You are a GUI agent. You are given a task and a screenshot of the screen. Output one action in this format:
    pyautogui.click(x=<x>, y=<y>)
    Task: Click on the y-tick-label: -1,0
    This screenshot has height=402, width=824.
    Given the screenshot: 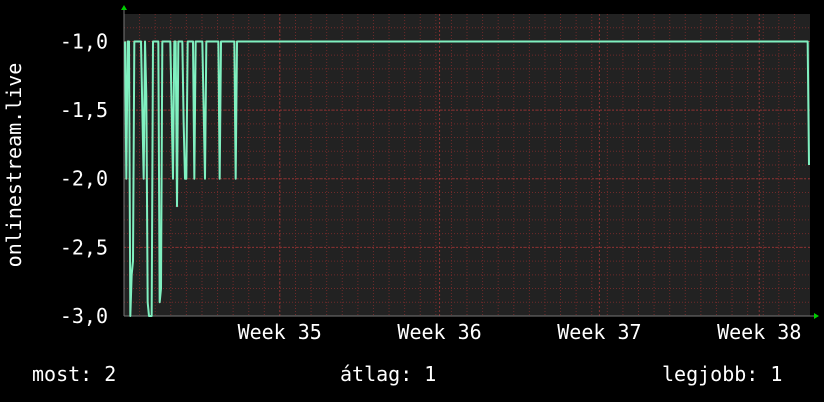 What is the action you would take?
    pyautogui.click(x=84, y=41)
    